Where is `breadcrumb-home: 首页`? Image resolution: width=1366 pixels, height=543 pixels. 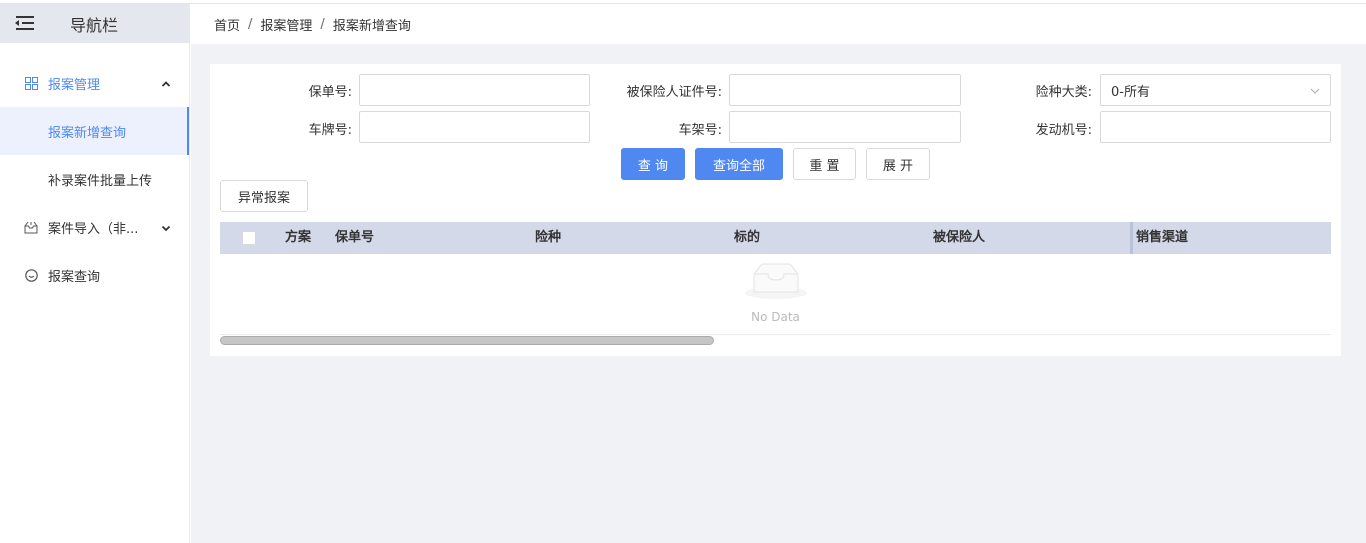
breadcrumb-home: 首页 is located at coordinates (227, 24).